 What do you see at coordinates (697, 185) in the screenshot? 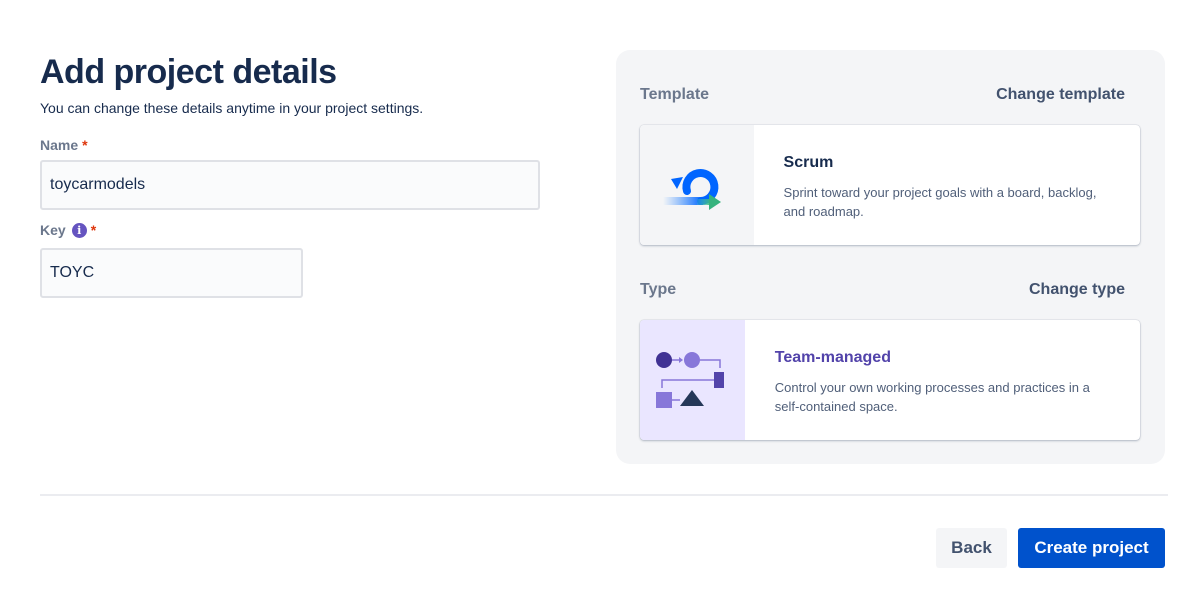
I see `scrum-cycle-icon` at bounding box center [697, 185].